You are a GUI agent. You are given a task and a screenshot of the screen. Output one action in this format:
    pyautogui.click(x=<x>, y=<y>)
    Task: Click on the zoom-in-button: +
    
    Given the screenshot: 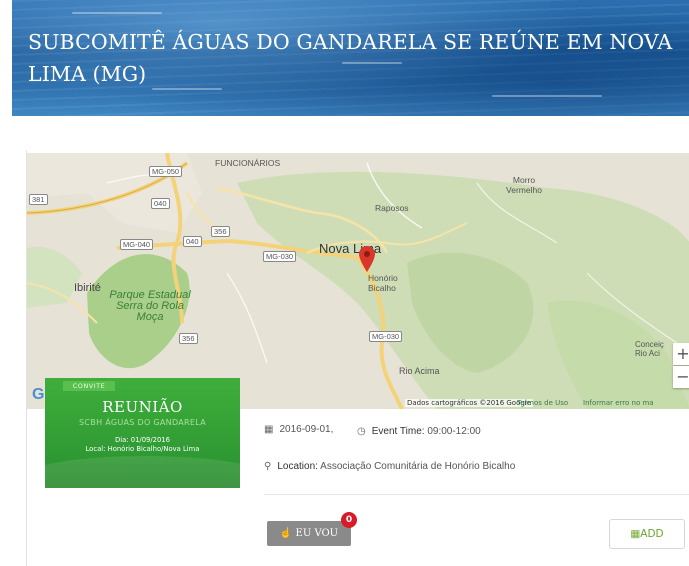 What is the action you would take?
    pyautogui.click(x=681, y=354)
    